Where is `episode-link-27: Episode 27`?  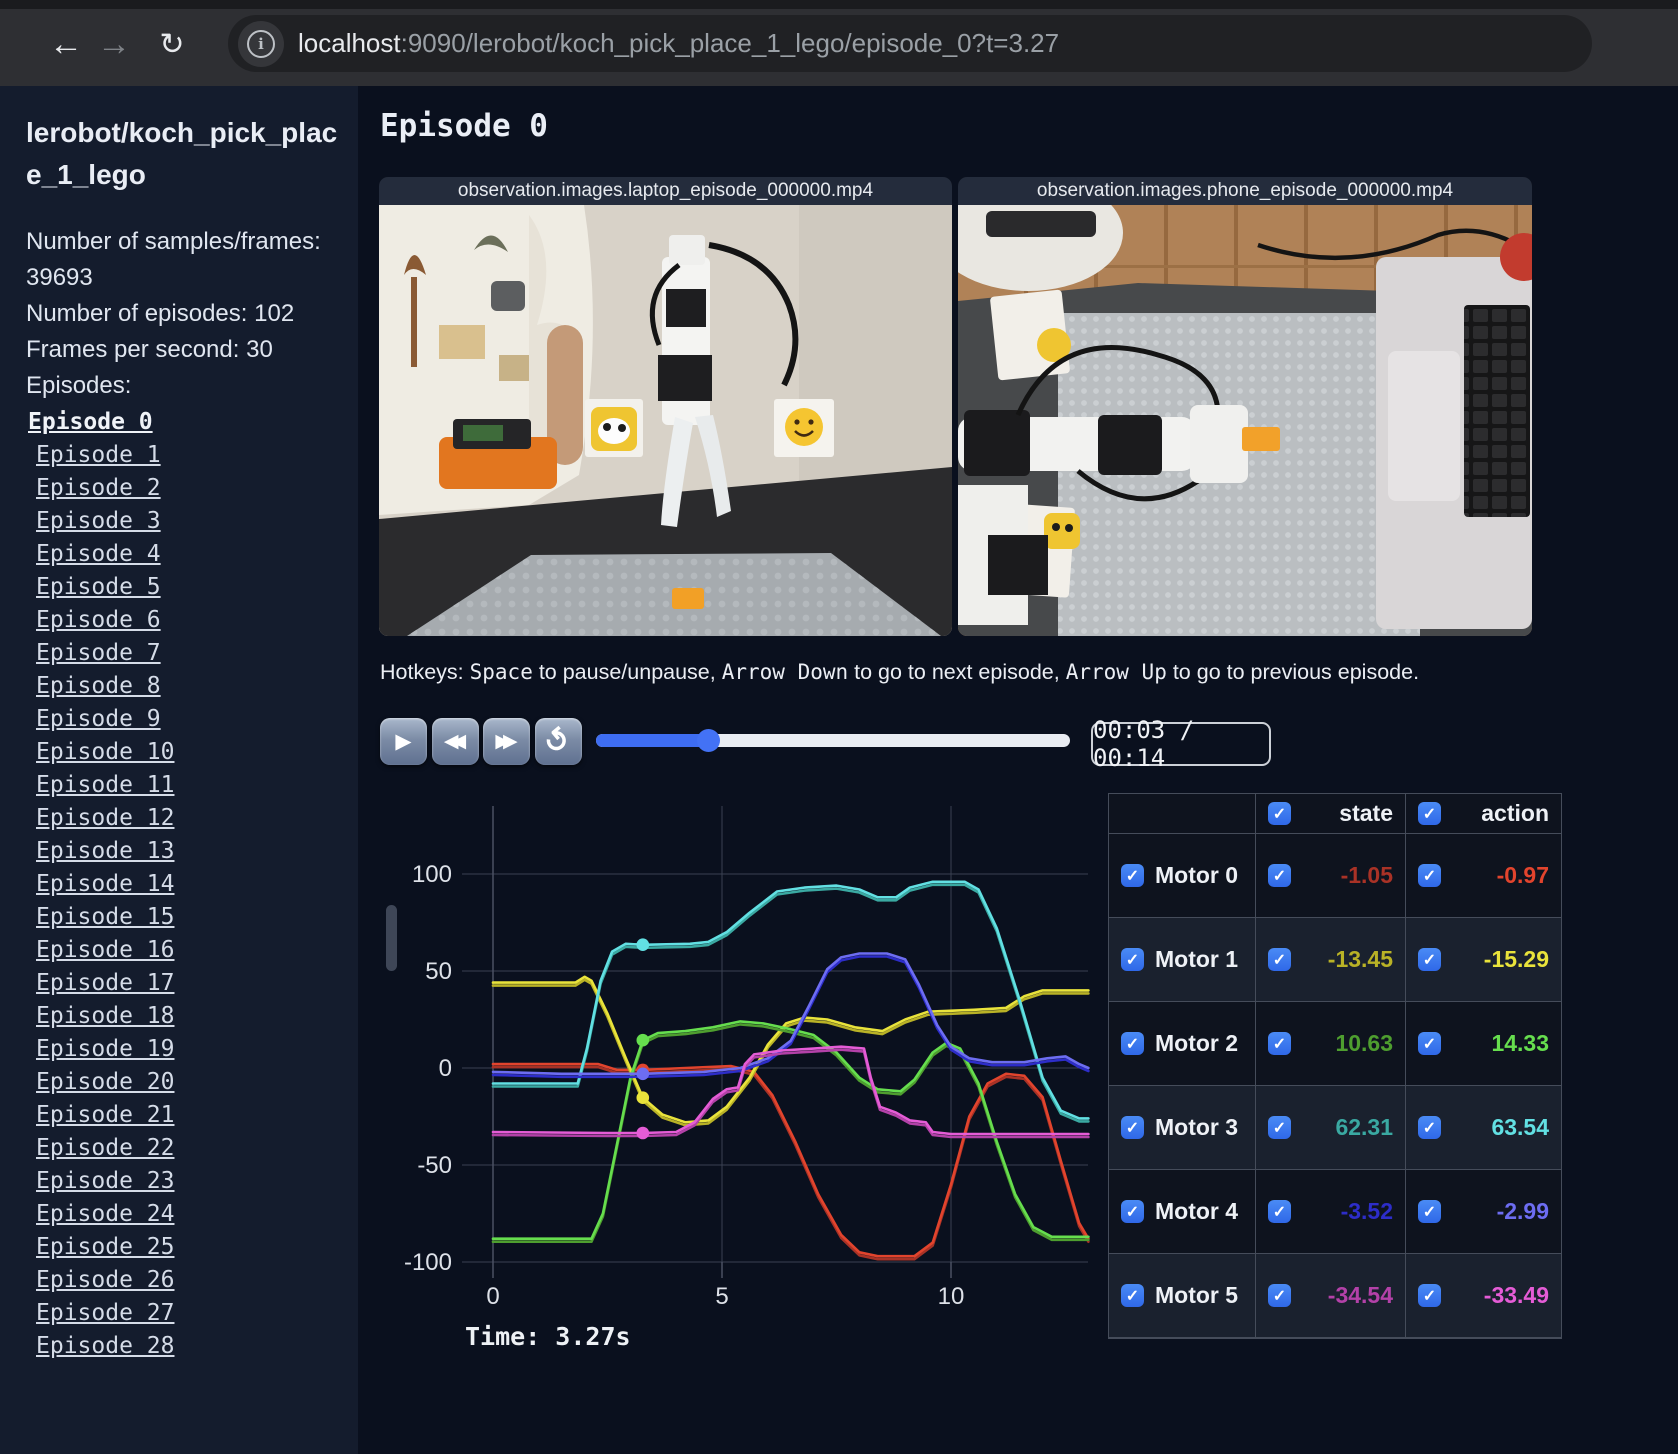 episode-link-27: Episode 27 is located at coordinates (105, 1313).